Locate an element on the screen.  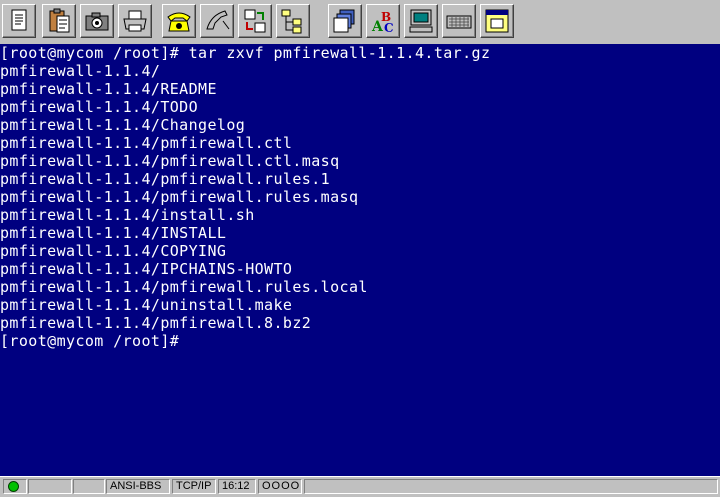
settings-window-icon is located at coordinates (497, 21).